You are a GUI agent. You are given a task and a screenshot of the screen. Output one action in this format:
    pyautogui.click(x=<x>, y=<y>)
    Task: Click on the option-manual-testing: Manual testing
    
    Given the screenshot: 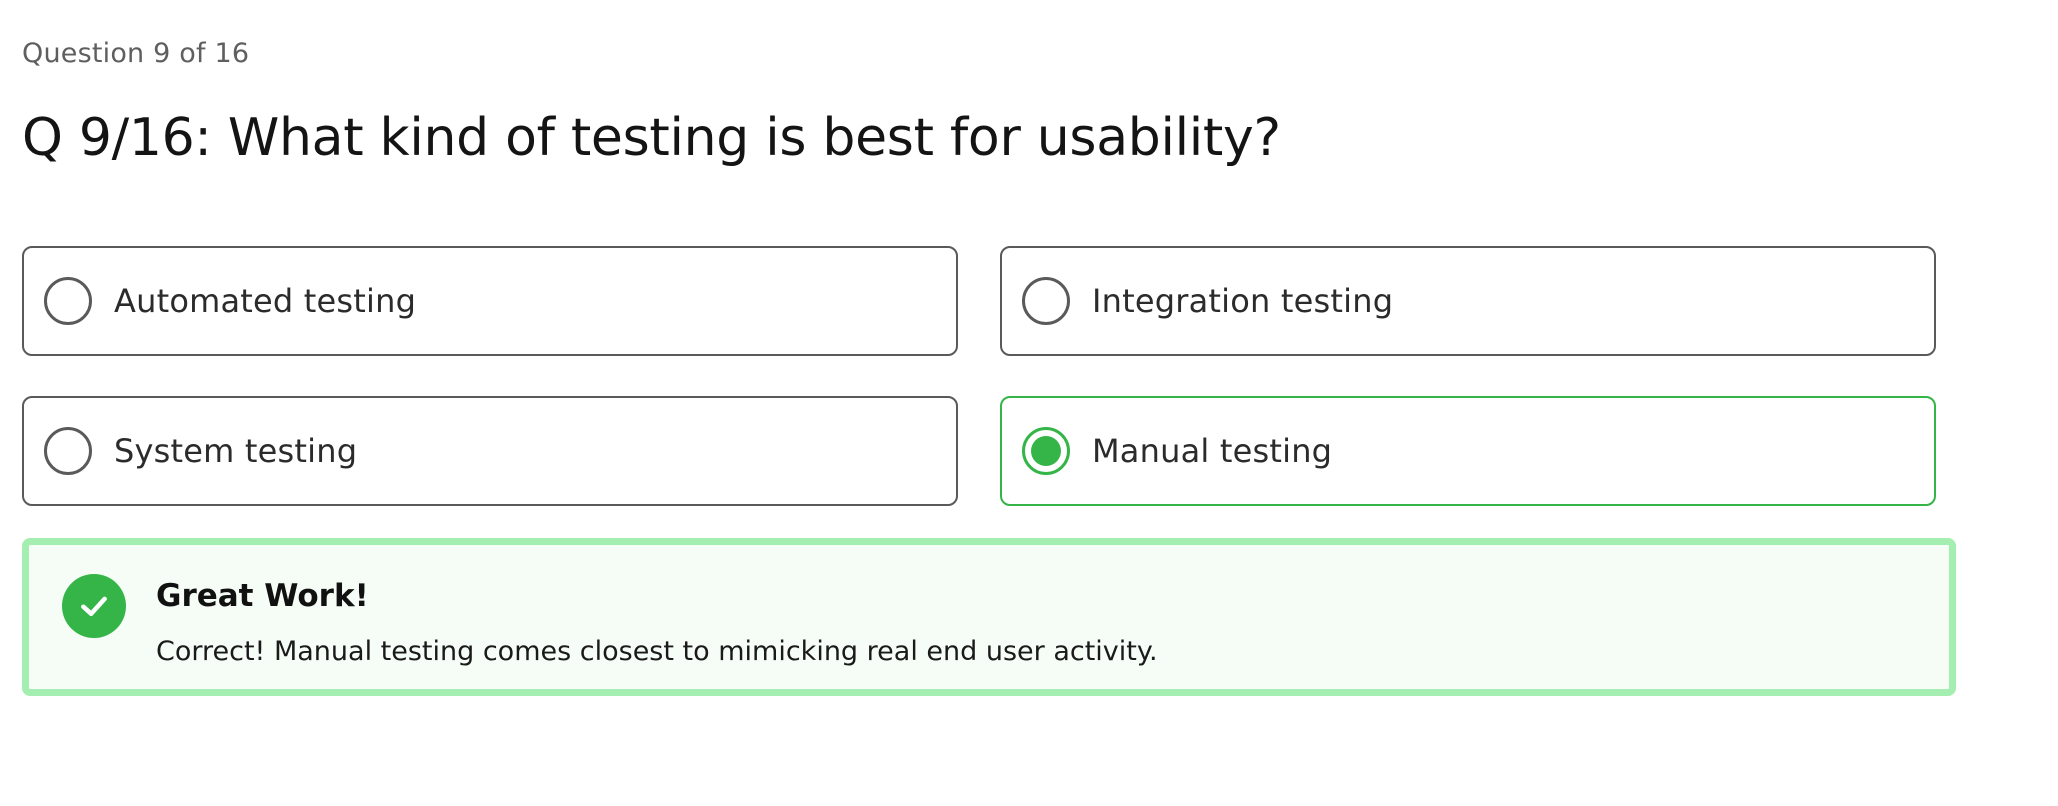 What is the action you would take?
    pyautogui.click(x=1468, y=451)
    